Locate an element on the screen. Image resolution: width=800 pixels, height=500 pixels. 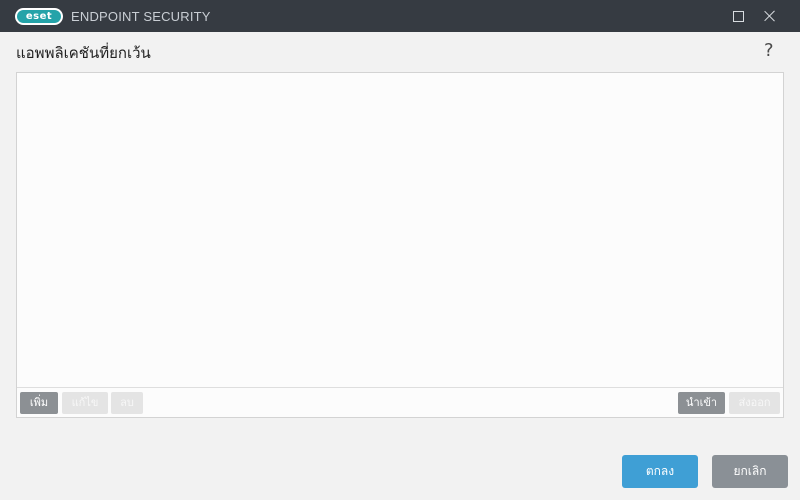
edit-button: แก้ไข is located at coordinates (85, 403).